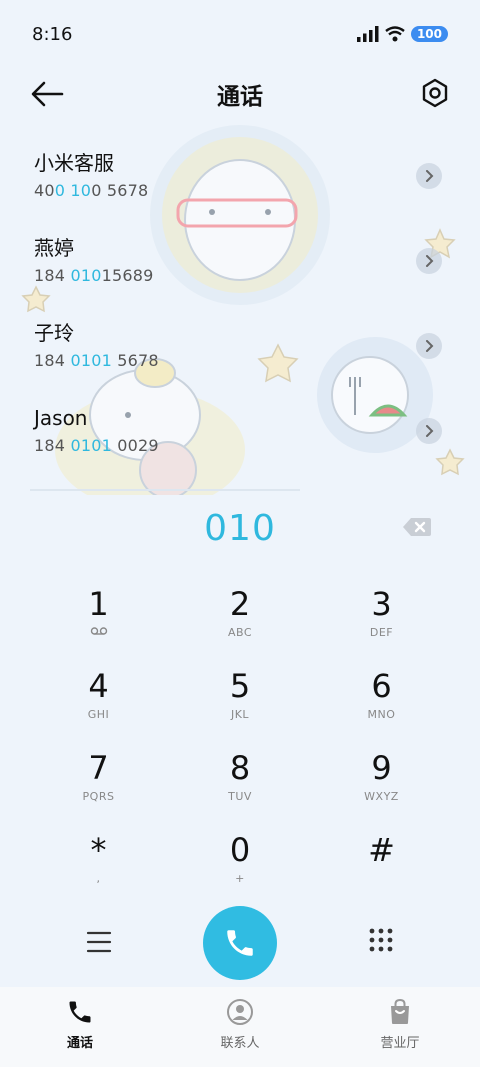  I want to click on contact-item: Jason 184 0101 0029, so click(240, 432).